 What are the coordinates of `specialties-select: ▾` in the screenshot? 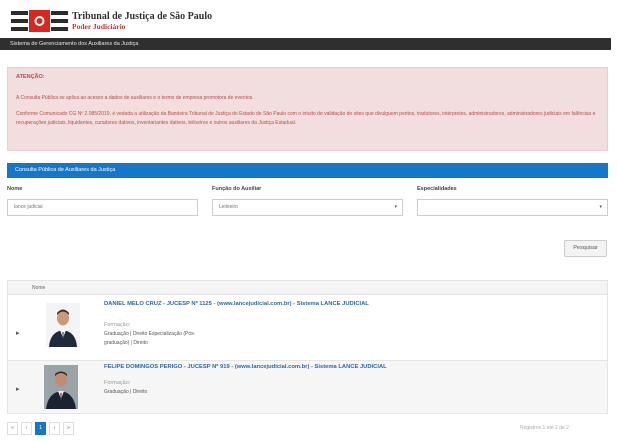 It's located at (512, 207).